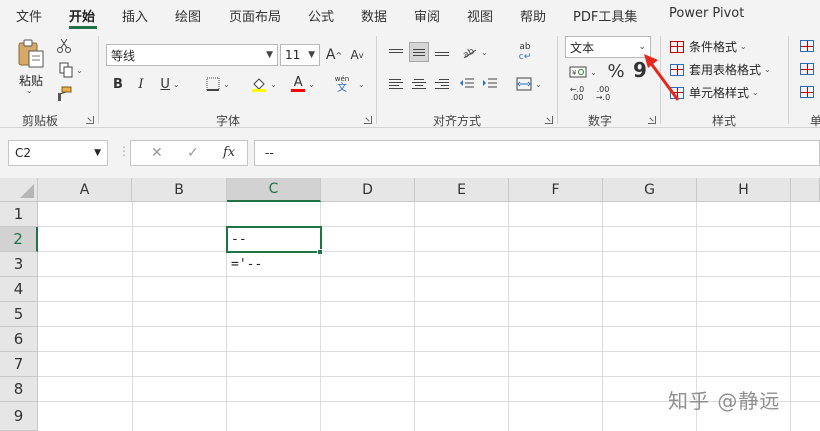 The width and height of the screenshot is (820, 431). Describe the element at coordinates (342, 84) in the screenshot. I see `phonetic-guide-icon: wén 文` at that location.